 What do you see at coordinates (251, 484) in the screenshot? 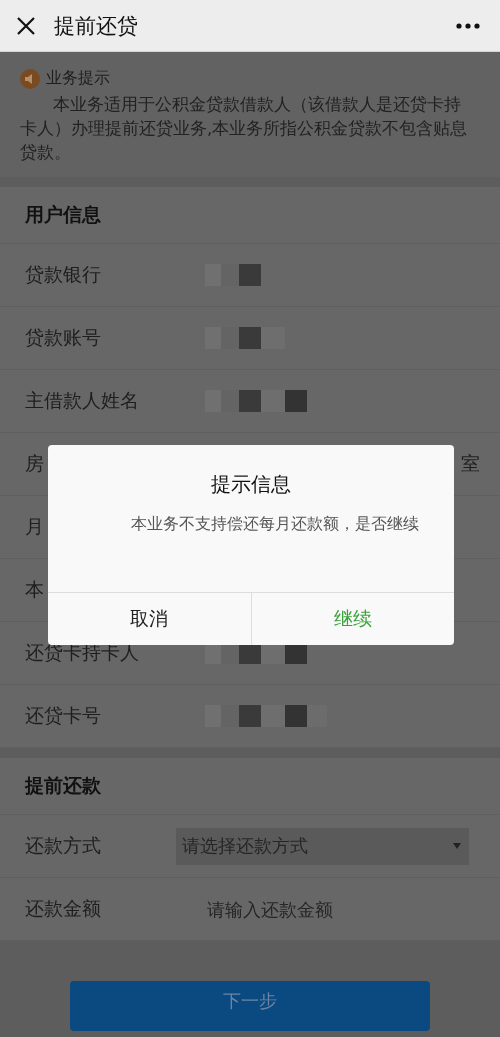
I see `dialog-title: 提示信息` at bounding box center [251, 484].